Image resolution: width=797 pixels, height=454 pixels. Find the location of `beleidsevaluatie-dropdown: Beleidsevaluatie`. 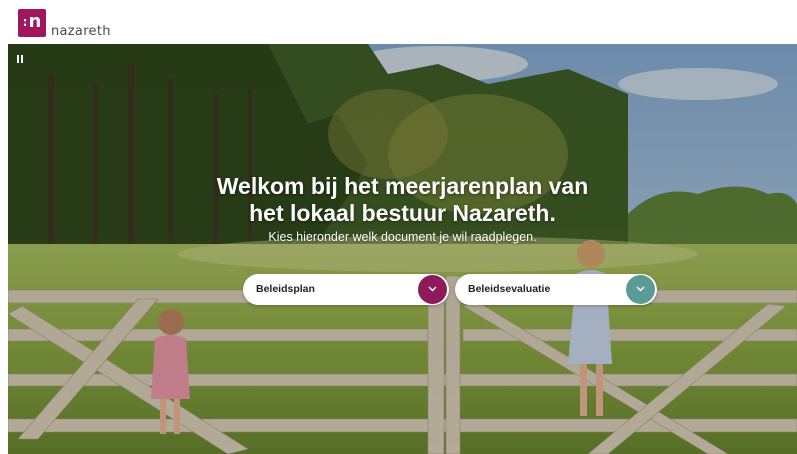

beleidsevaluatie-dropdown: Beleidsevaluatie is located at coordinates (556, 289).